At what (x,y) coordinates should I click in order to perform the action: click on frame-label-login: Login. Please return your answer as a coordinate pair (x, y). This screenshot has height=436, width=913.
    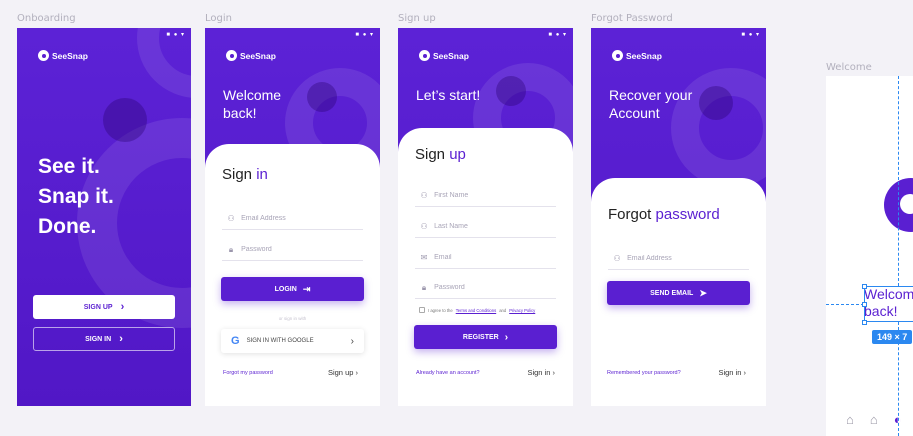
    Looking at the image, I should click on (218, 18).